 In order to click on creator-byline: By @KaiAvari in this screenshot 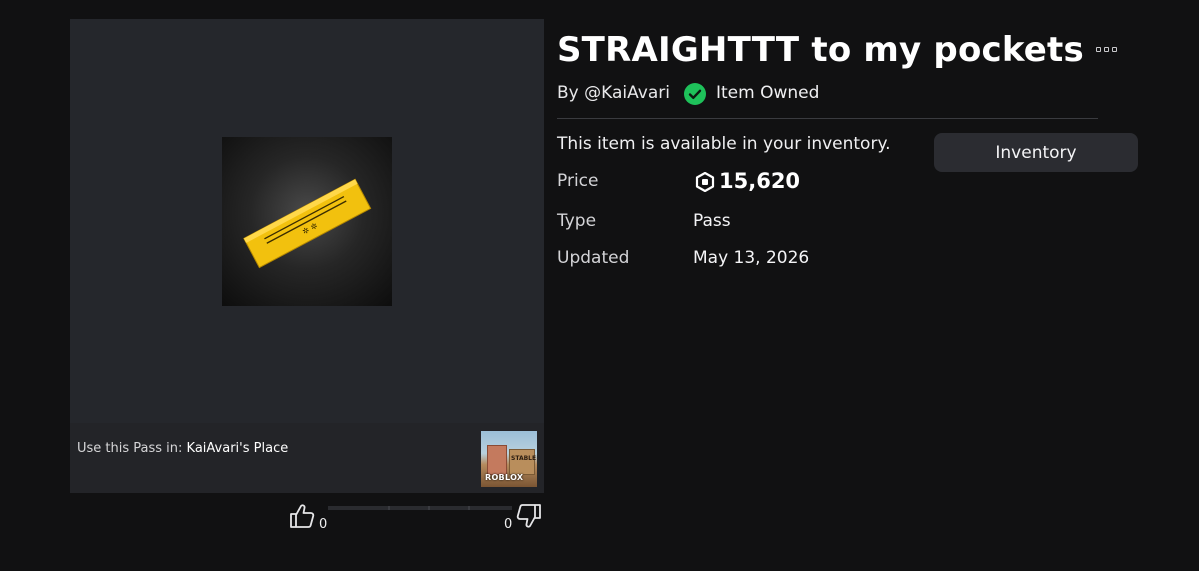, I will do `click(613, 93)`.